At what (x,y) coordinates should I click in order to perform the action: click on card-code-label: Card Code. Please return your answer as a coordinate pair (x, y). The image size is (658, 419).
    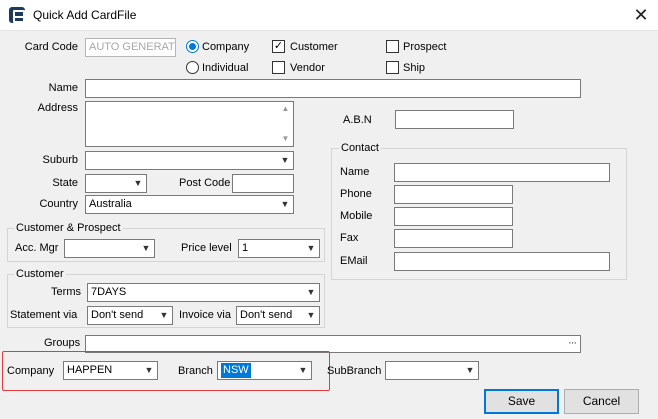
    Looking at the image, I should click on (51, 47).